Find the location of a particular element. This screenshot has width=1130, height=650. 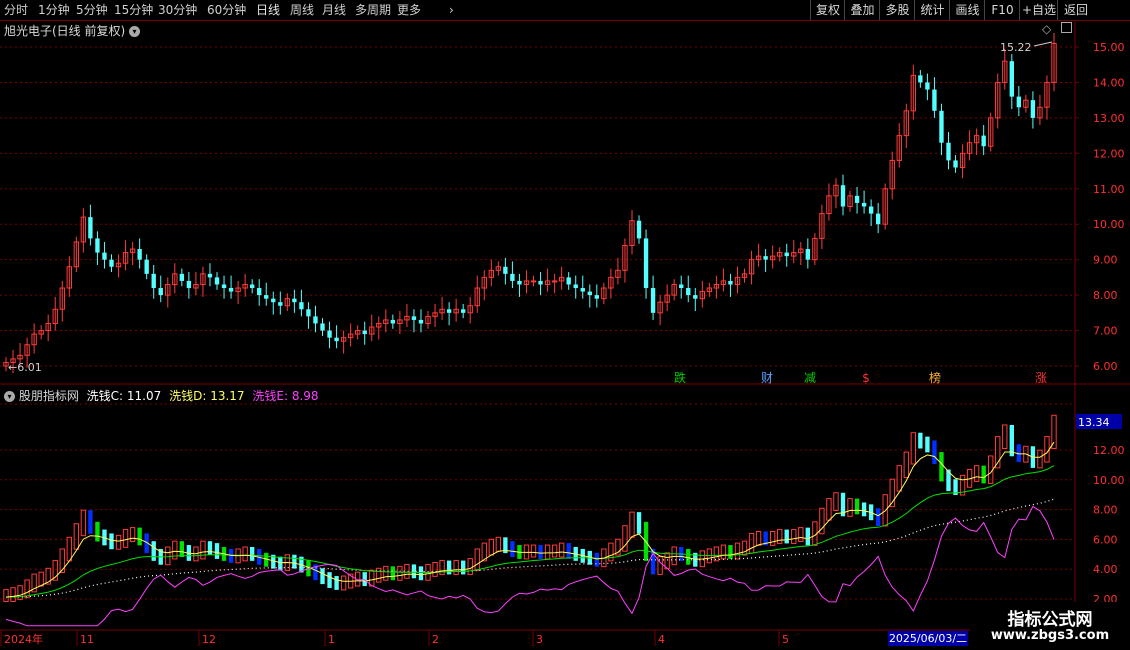

time-axis-label: 5 is located at coordinates (785, 639).